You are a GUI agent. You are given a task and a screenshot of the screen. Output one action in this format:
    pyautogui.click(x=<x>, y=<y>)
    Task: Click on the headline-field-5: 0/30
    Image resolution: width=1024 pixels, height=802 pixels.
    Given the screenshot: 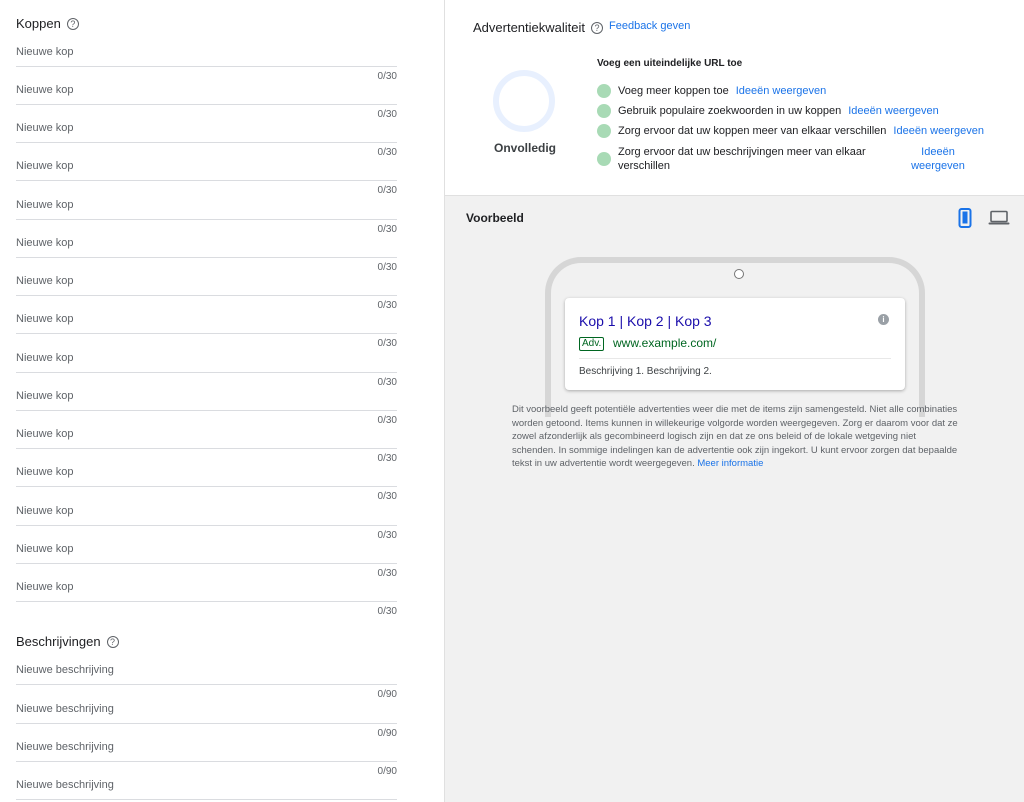 What is the action you would take?
    pyautogui.click(x=206, y=213)
    